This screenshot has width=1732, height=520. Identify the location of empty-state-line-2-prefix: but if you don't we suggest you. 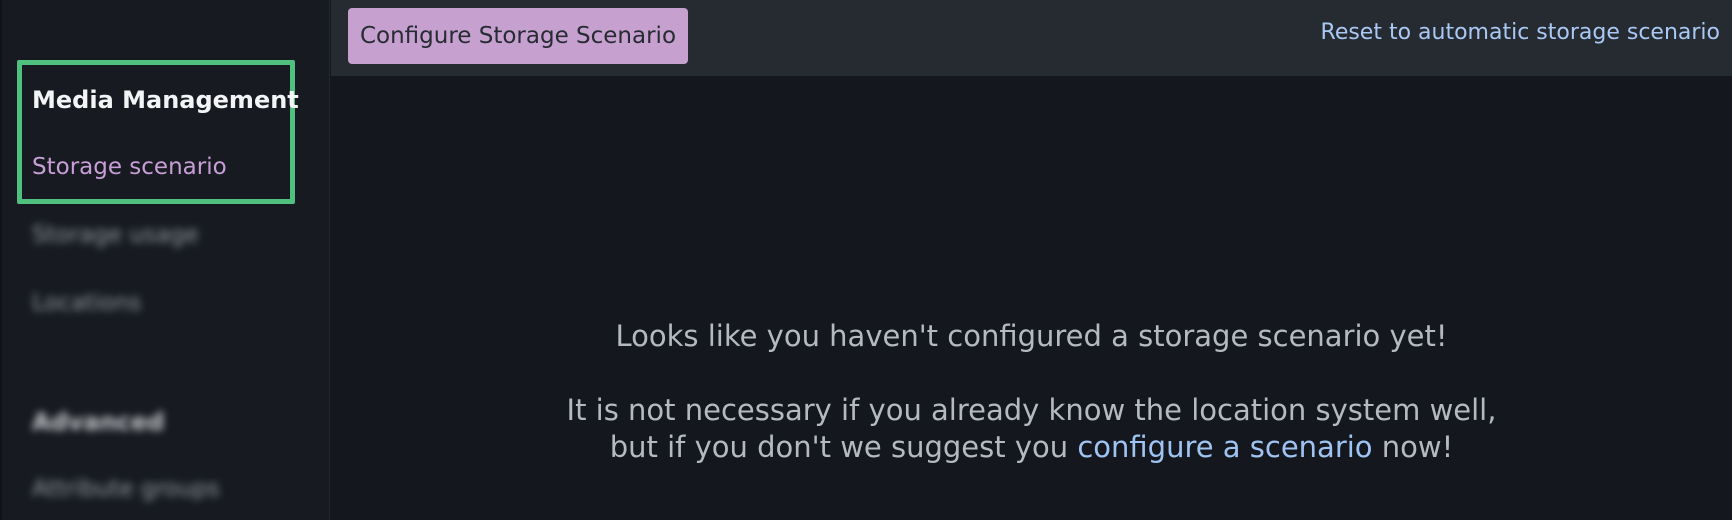
(843, 447).